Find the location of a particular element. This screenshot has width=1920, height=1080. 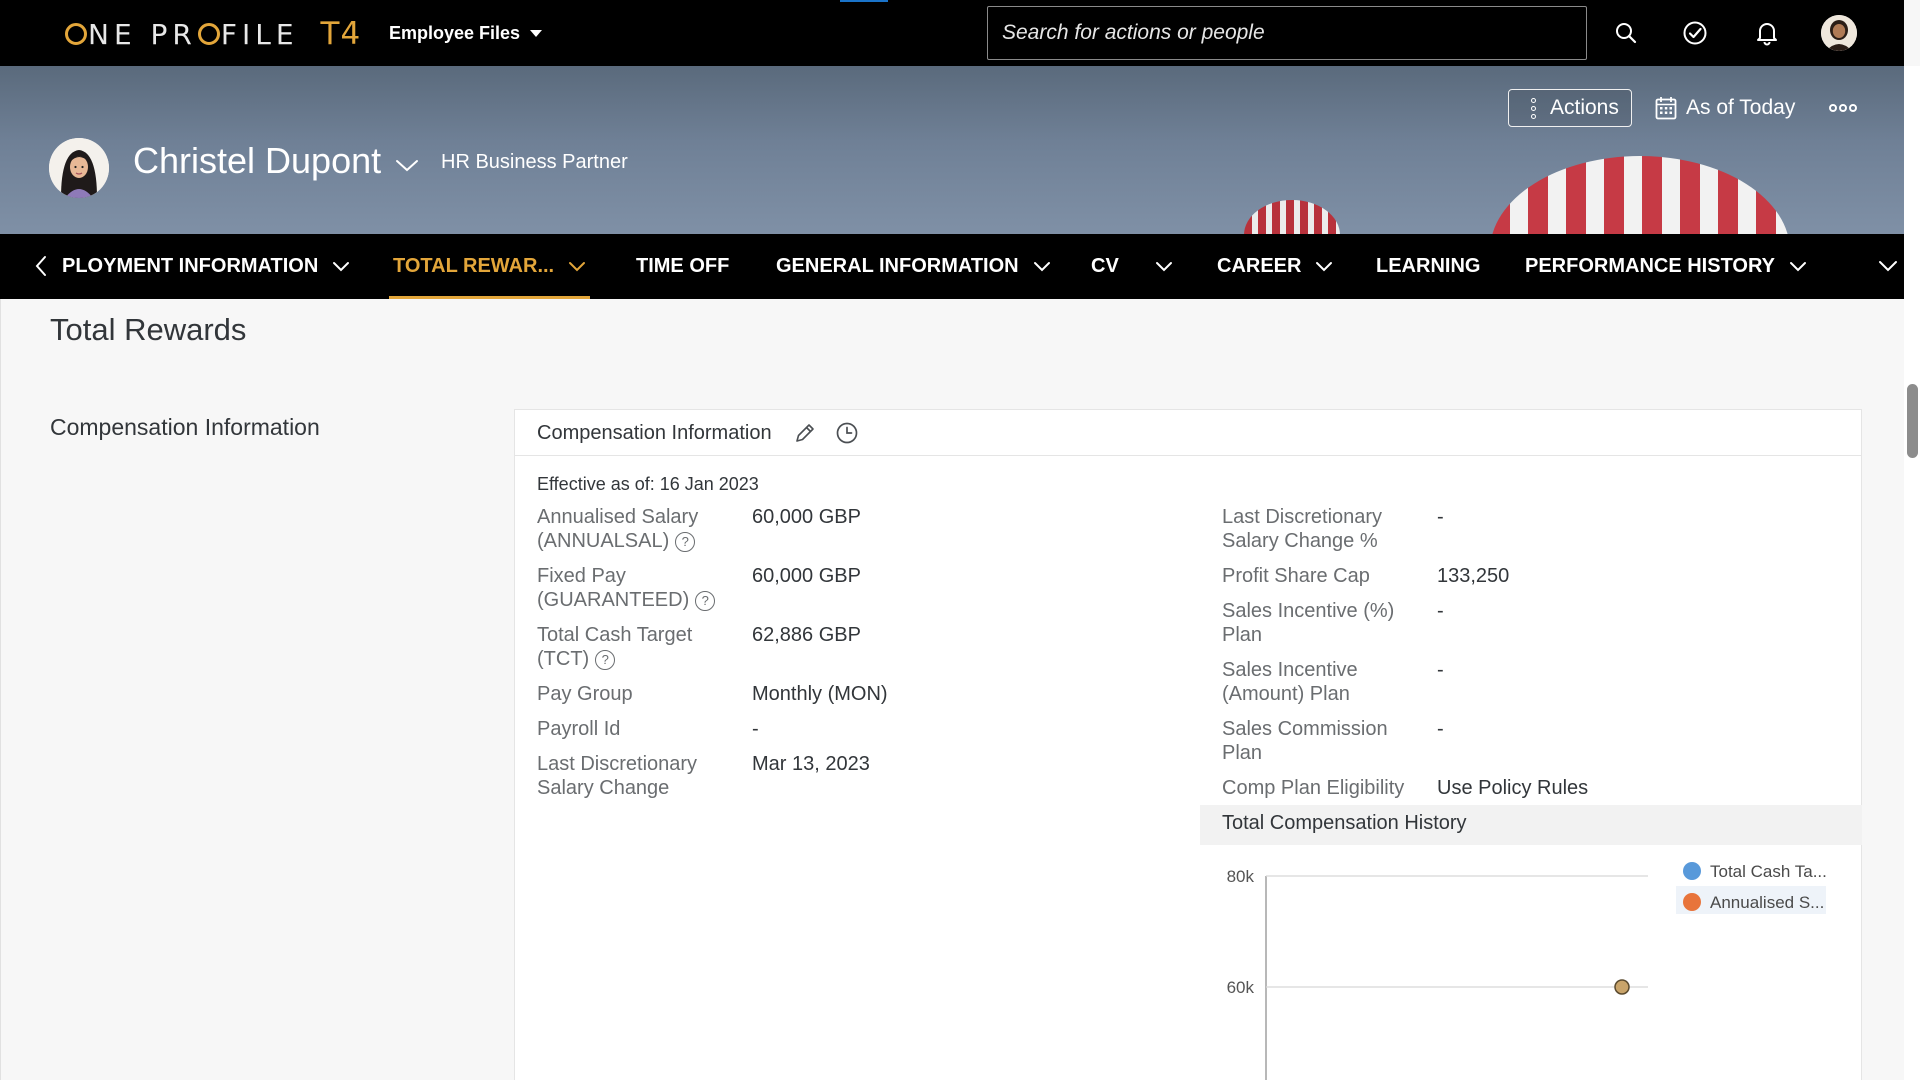

as-of-date-button: As of Today is located at coordinates (1725, 108).